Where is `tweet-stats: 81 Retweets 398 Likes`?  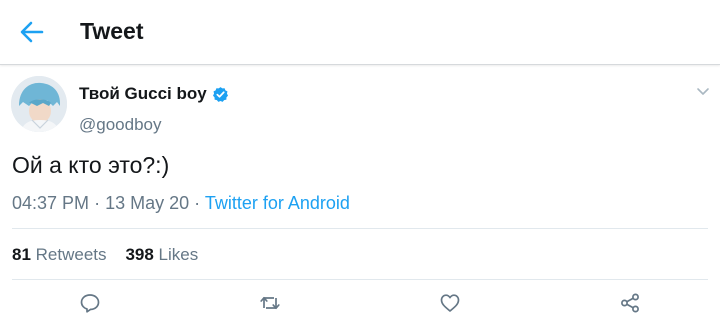 tweet-stats: 81 Retweets 398 Likes is located at coordinates (105, 255).